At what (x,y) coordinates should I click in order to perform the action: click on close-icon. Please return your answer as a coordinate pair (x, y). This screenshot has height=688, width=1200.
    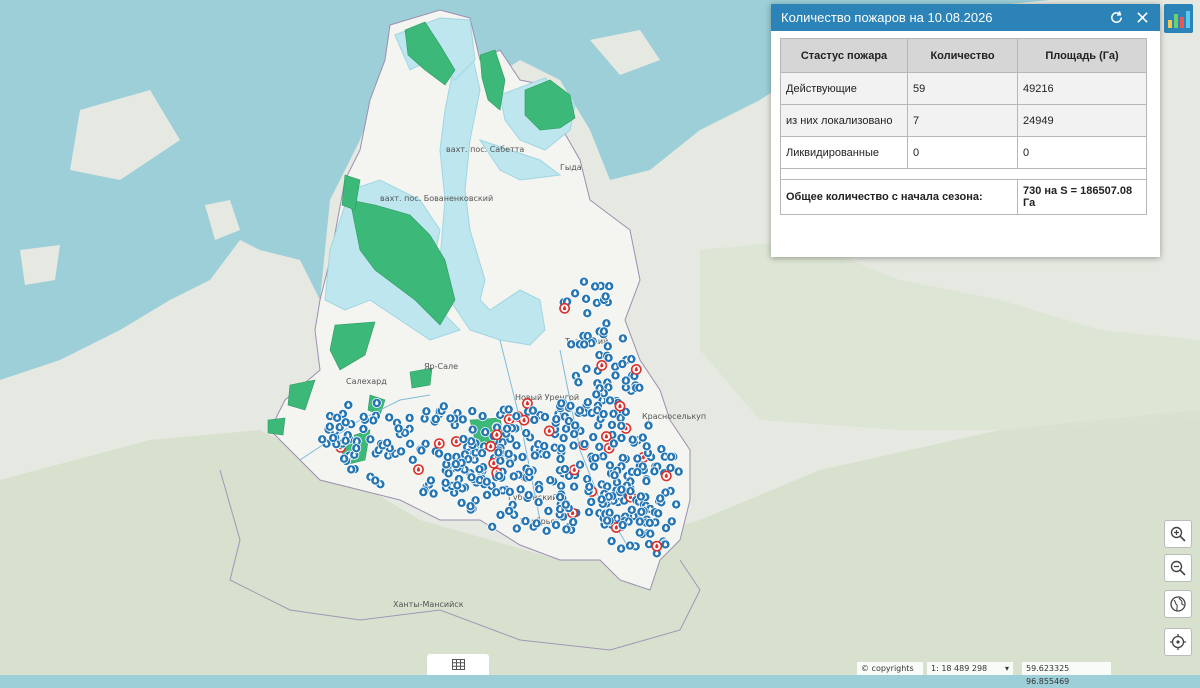
    Looking at the image, I should click on (1142, 18).